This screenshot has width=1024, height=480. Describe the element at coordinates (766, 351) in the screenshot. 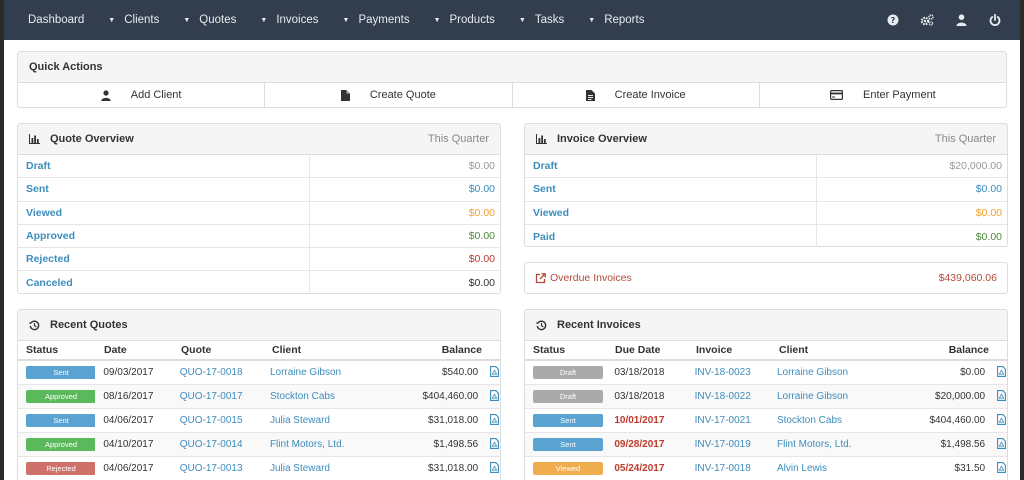

I see `recent-invoices-header: Status Due Date Invoice Client Balance` at that location.